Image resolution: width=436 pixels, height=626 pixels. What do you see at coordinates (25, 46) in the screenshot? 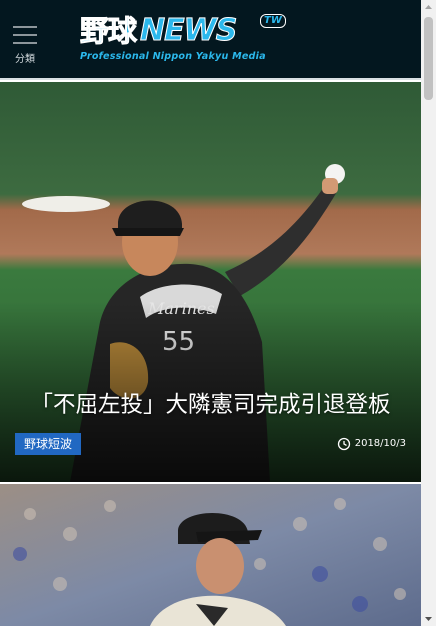
I see `menu-button: 分類` at bounding box center [25, 46].